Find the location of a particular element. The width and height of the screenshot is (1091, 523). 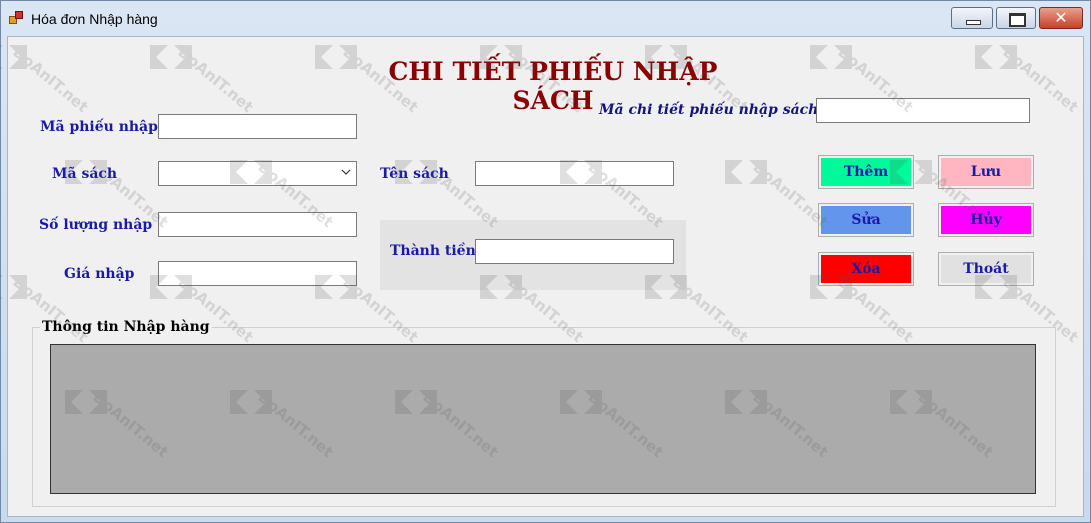

ma-phieu-nhap-input is located at coordinates (257, 126).